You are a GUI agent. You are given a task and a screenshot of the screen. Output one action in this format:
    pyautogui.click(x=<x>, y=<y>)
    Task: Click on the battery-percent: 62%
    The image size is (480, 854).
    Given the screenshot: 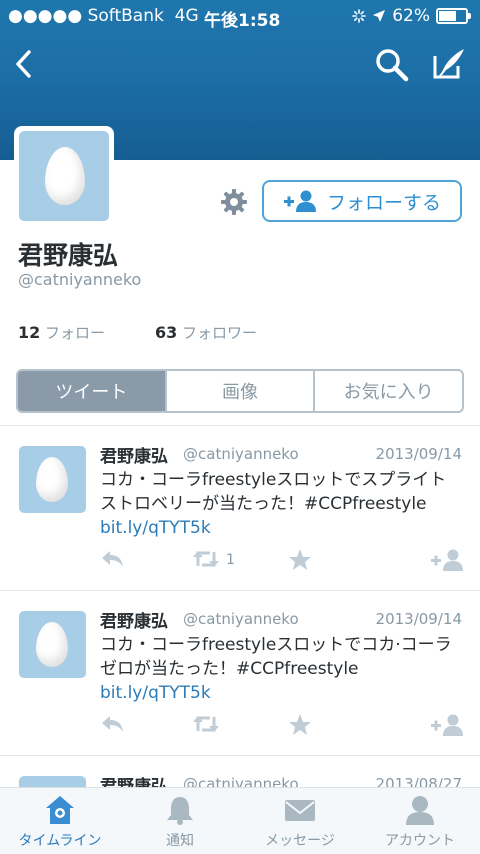 What is the action you would take?
    pyautogui.click(x=411, y=16)
    